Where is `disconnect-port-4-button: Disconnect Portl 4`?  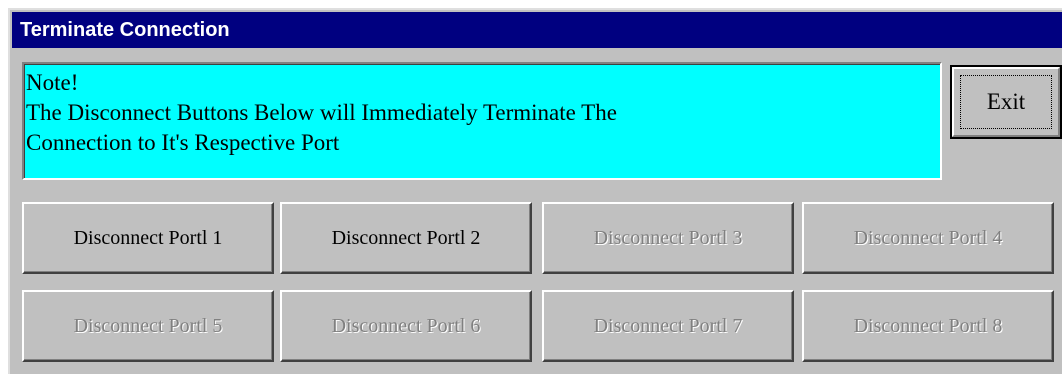
disconnect-port-4-button: Disconnect Portl 4 is located at coordinates (928, 238).